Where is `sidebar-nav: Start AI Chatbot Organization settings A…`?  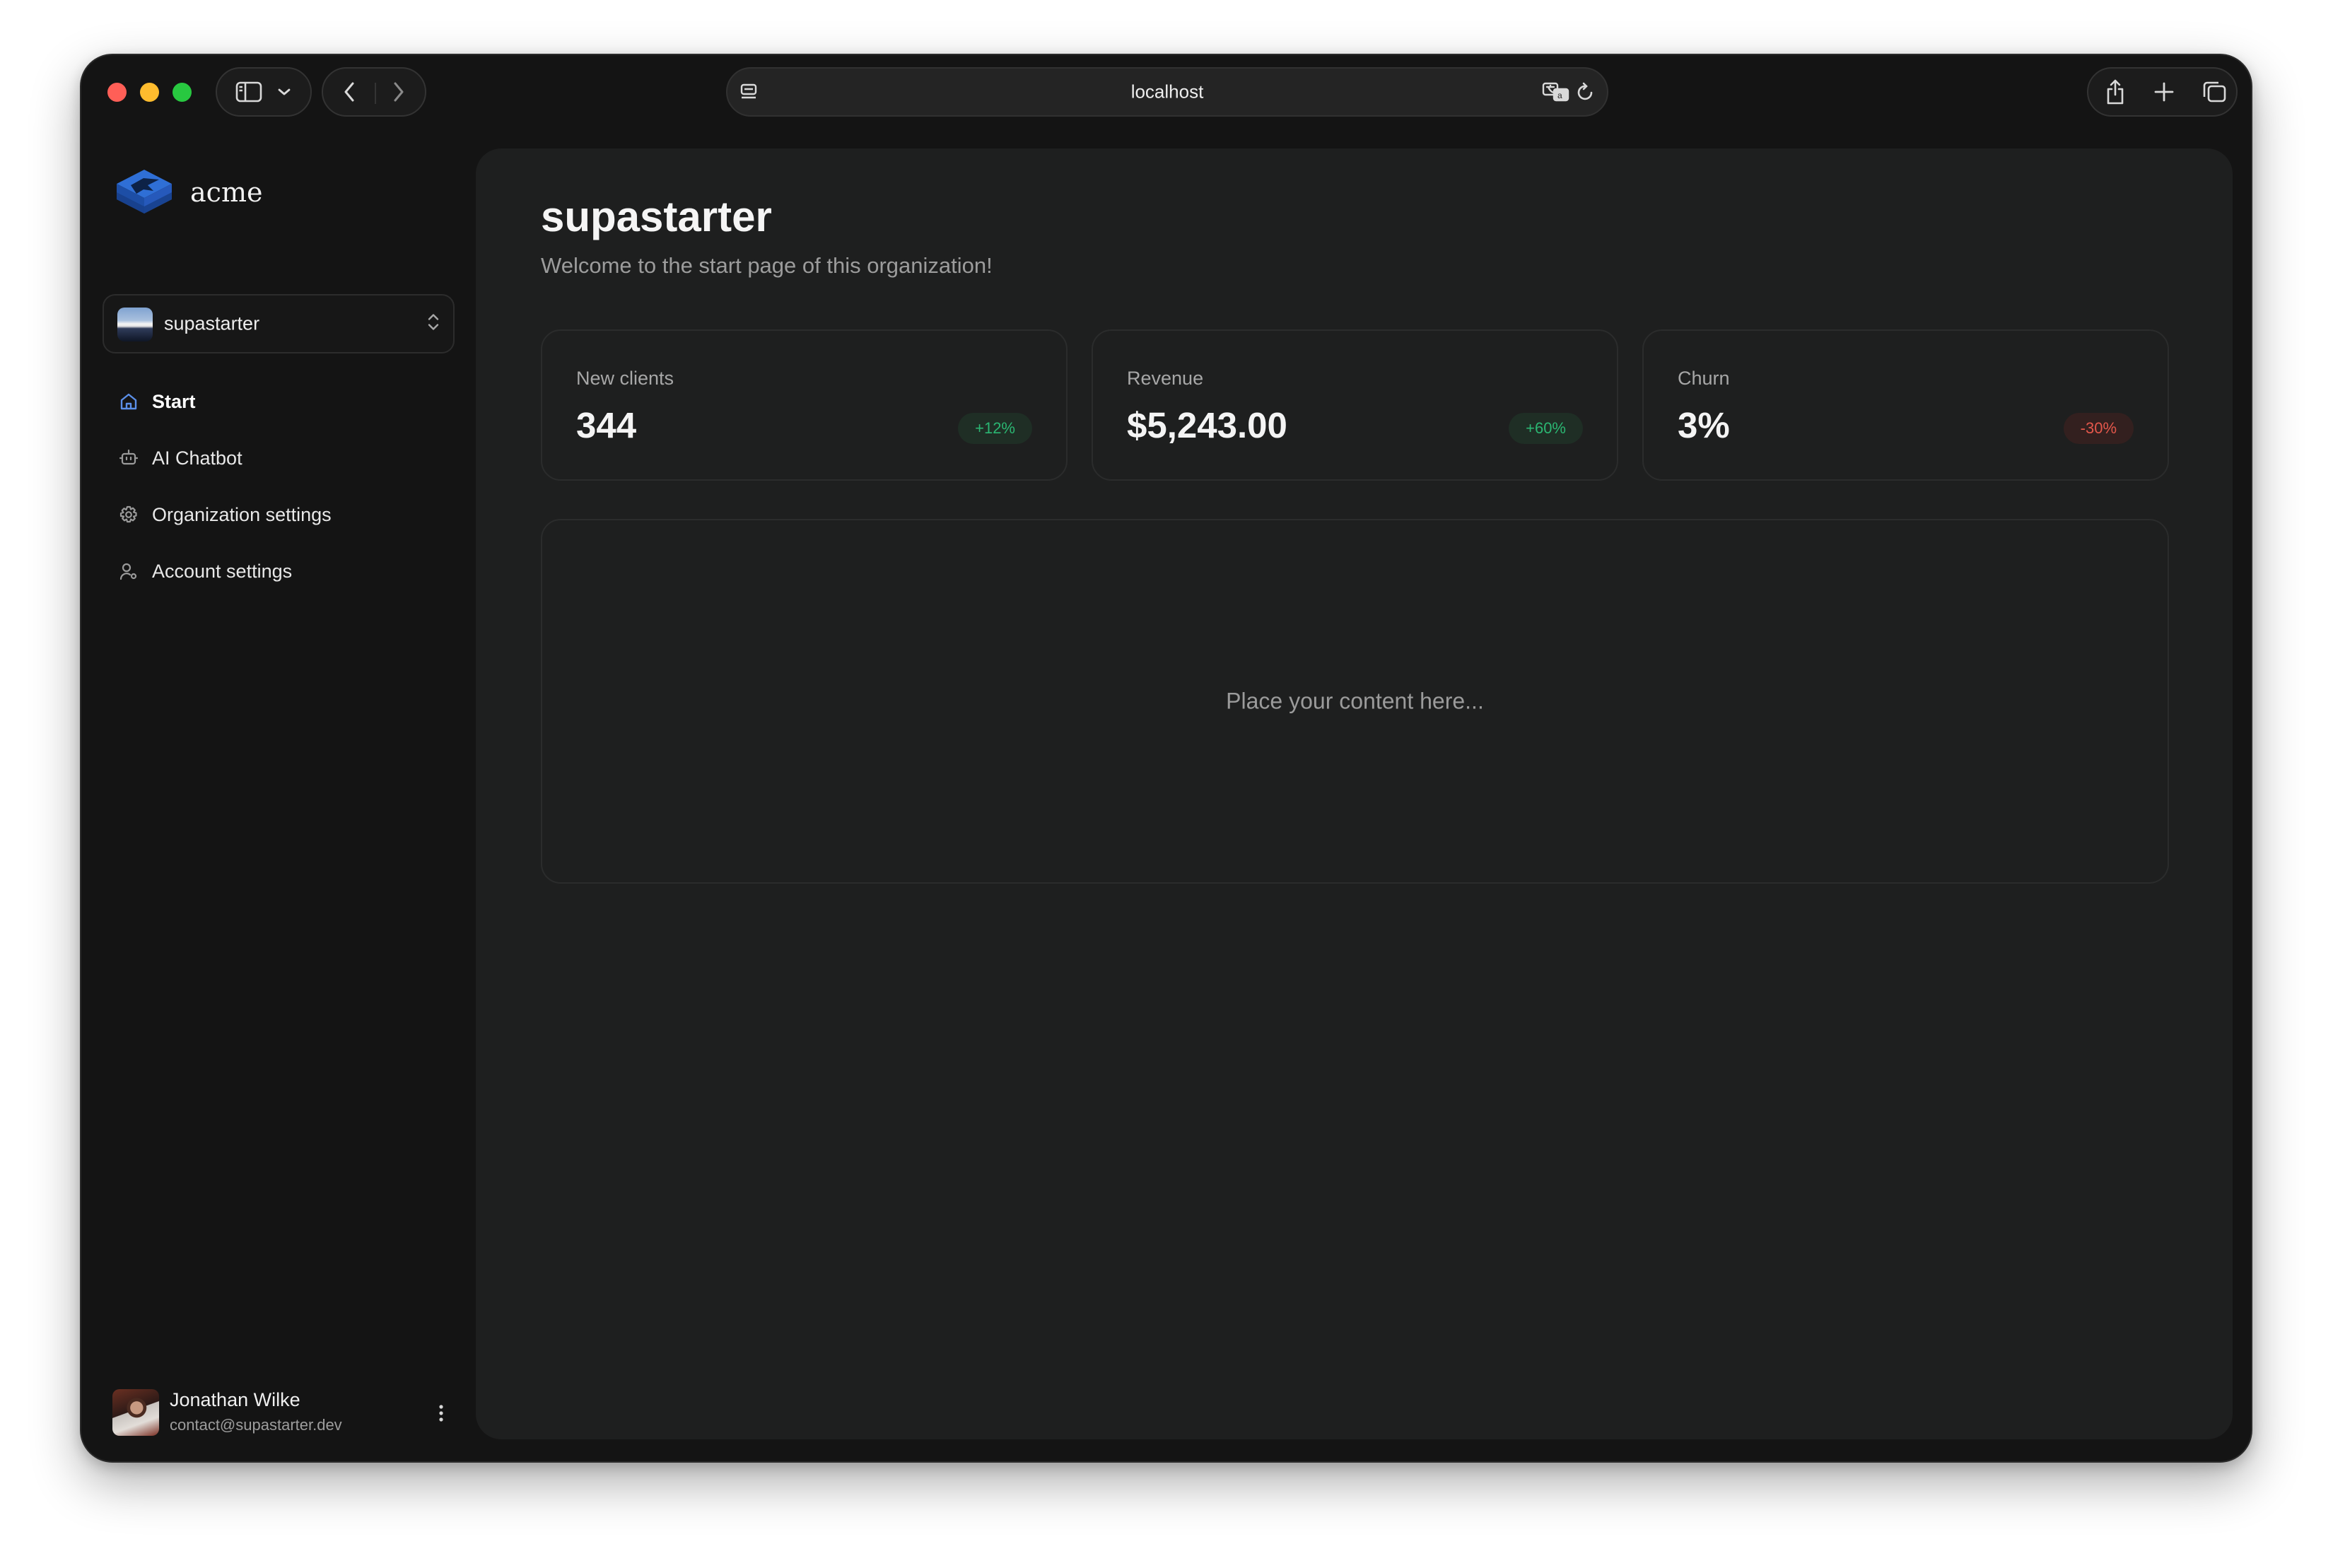
sidebar-nav: Start AI Chatbot Organization settings A… is located at coordinates (279, 486).